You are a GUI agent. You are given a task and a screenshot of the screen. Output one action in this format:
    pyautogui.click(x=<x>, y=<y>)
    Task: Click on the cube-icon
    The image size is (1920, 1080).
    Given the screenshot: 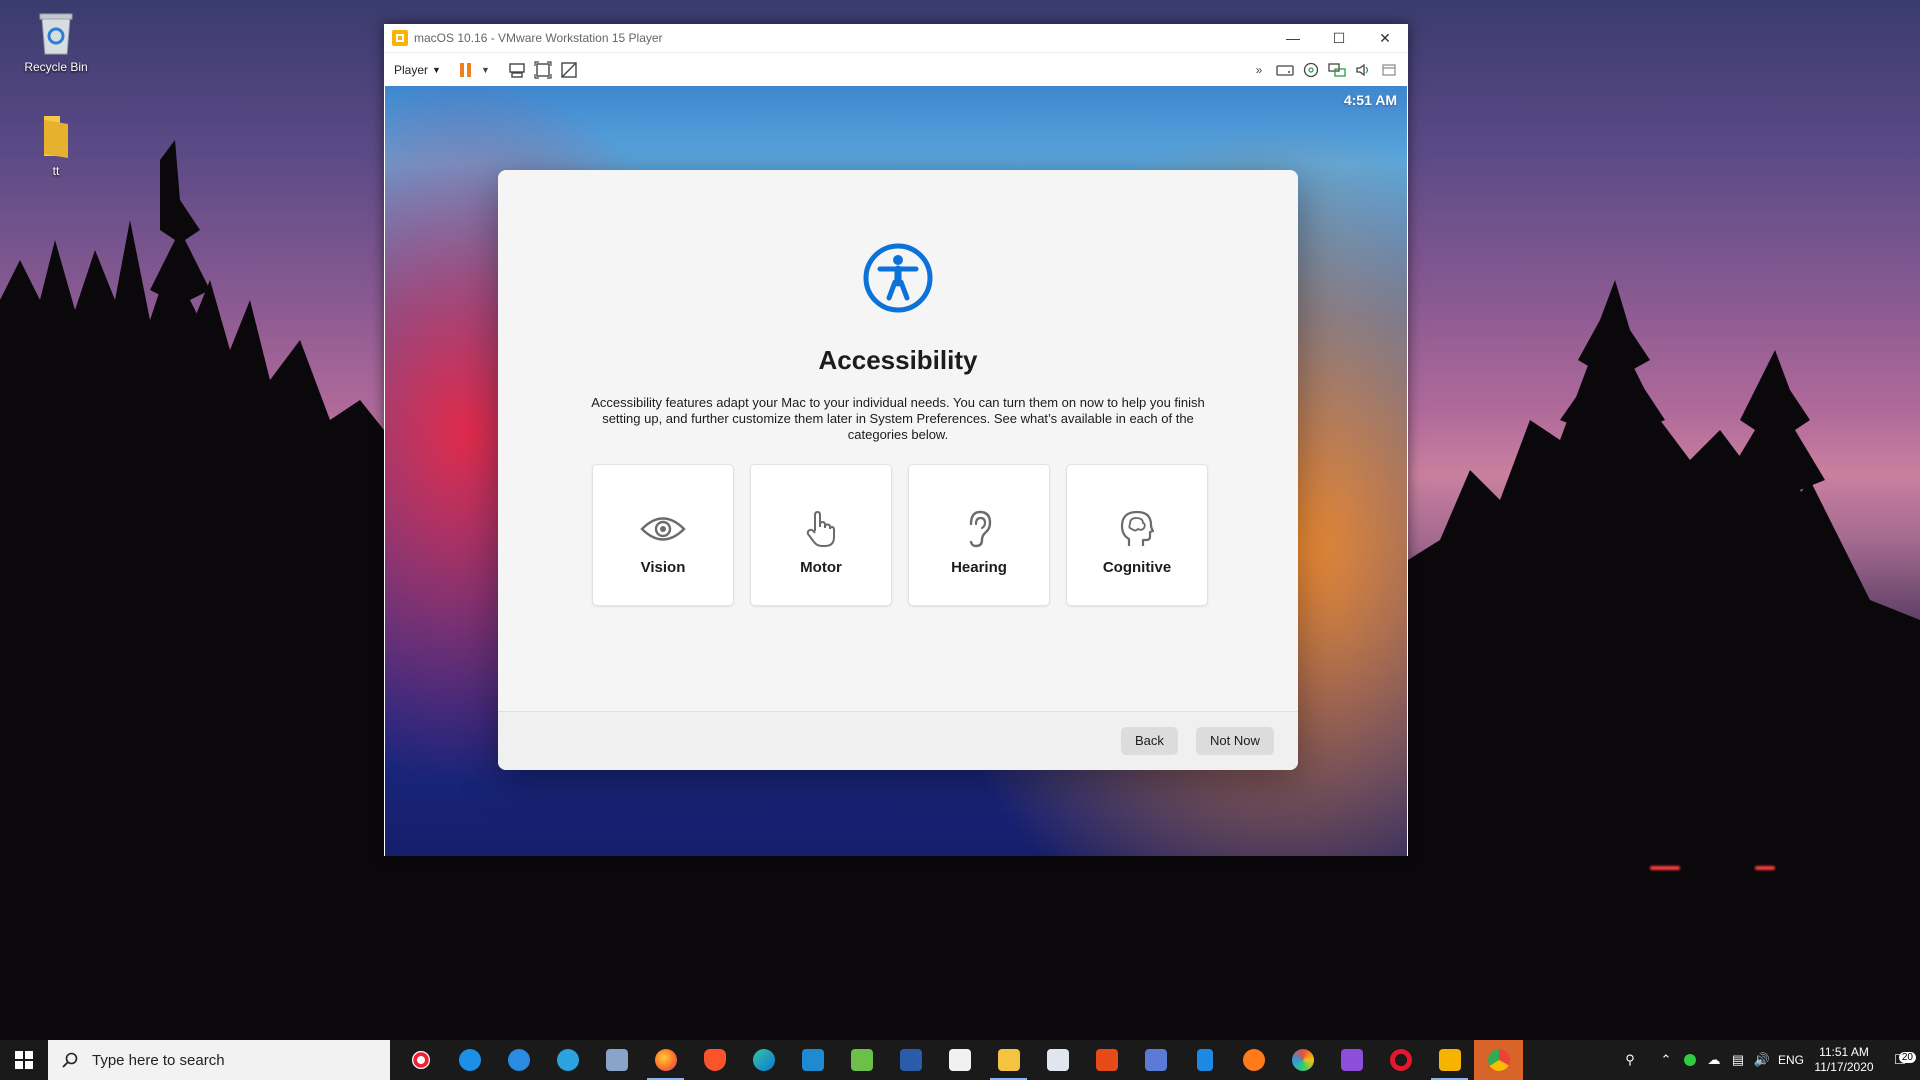 What is the action you would take?
    pyautogui.click(x=1057, y=1060)
    